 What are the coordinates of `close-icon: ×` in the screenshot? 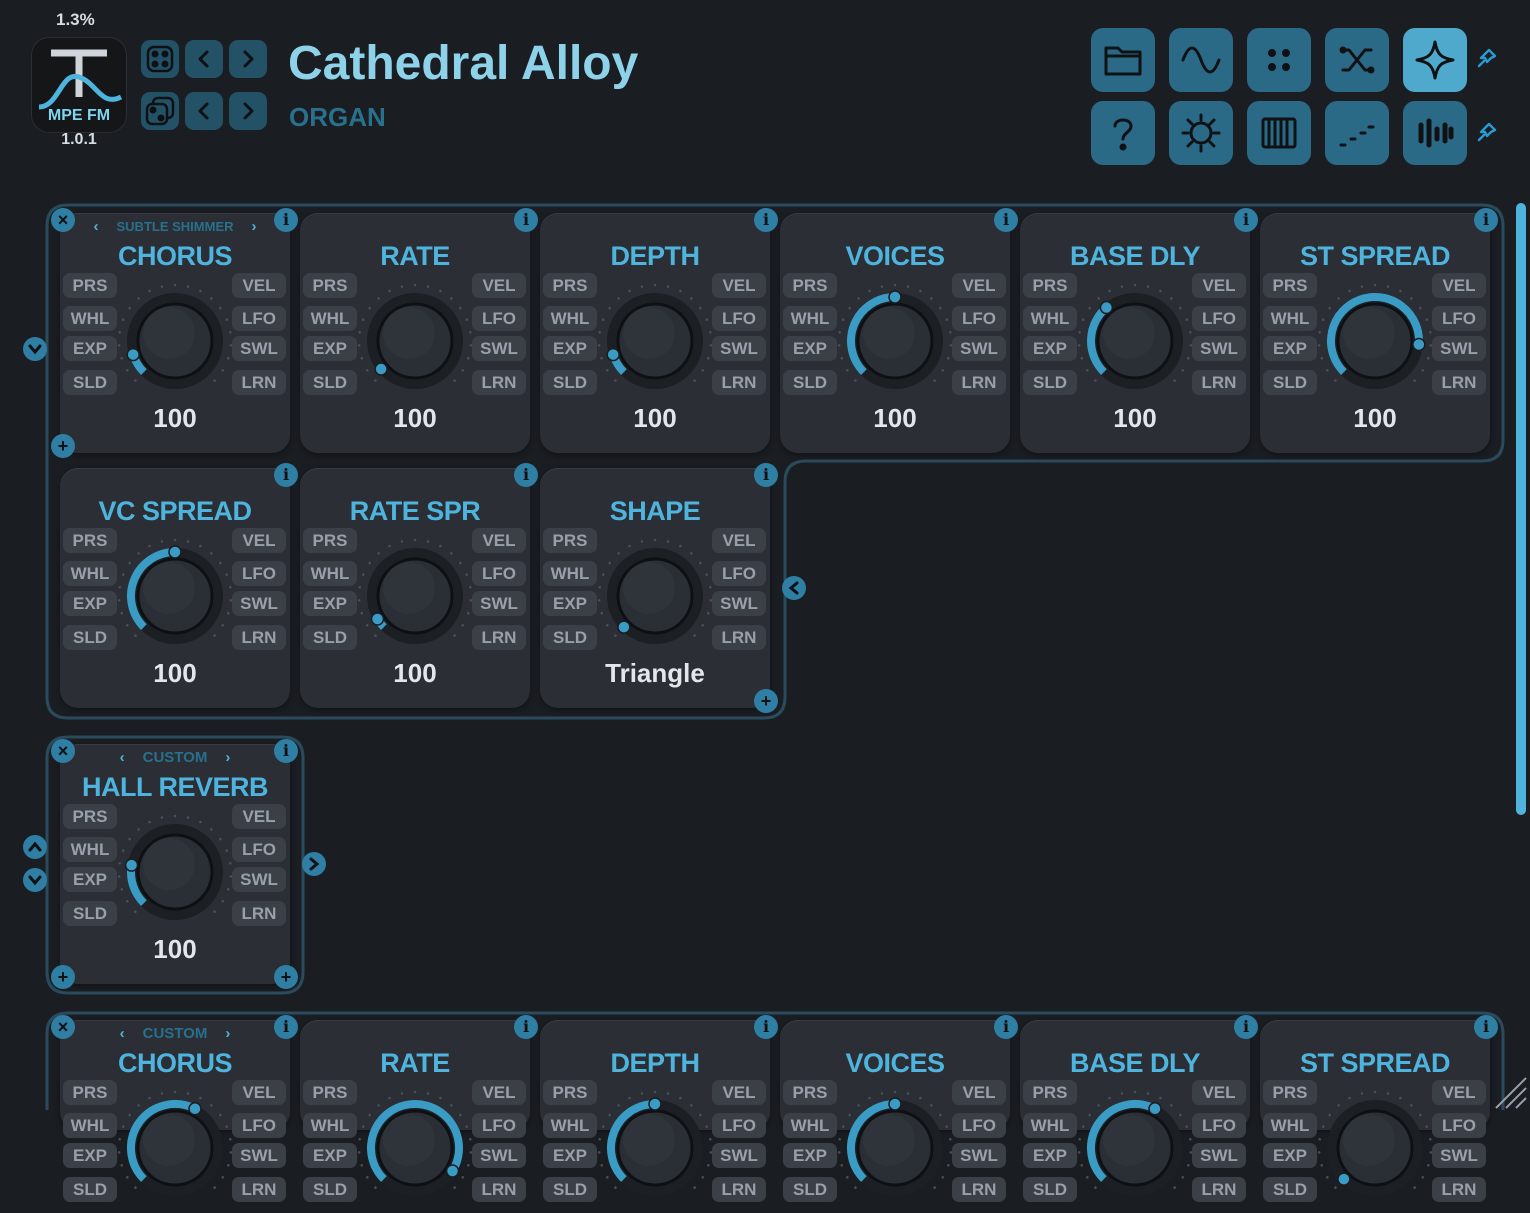 It's located at (63, 1027).